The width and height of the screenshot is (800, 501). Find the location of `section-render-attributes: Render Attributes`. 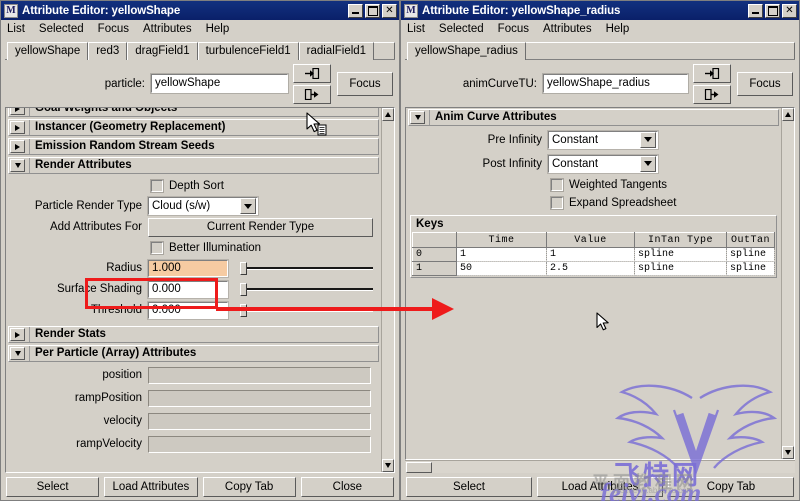

section-render-attributes: Render Attributes is located at coordinates (193, 165).